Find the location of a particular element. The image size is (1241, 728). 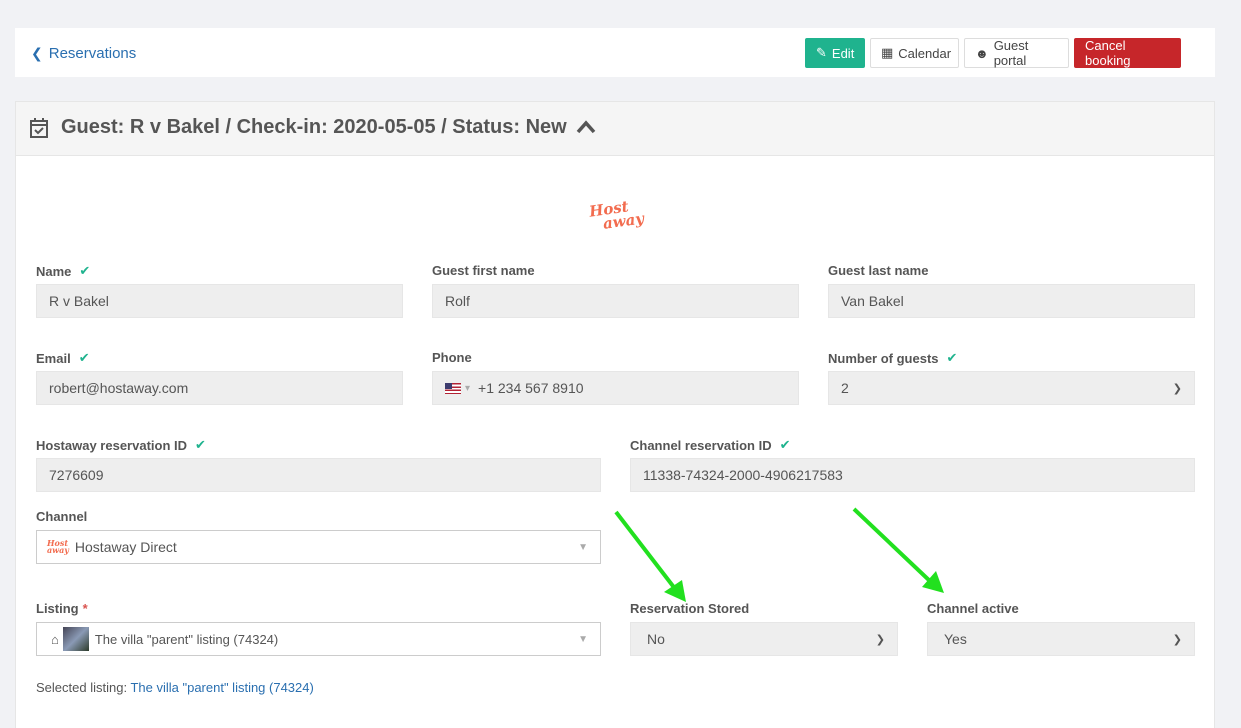

first-name-label: Guest first name is located at coordinates (483, 270).